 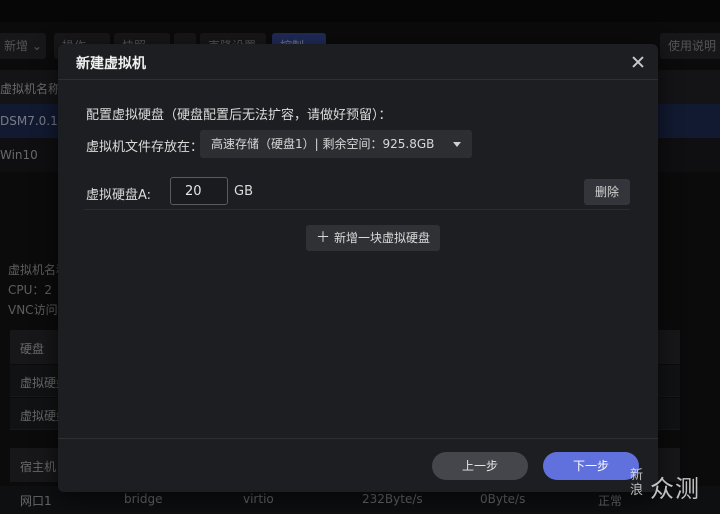 I want to click on disk-unit: GB, so click(x=243, y=191).